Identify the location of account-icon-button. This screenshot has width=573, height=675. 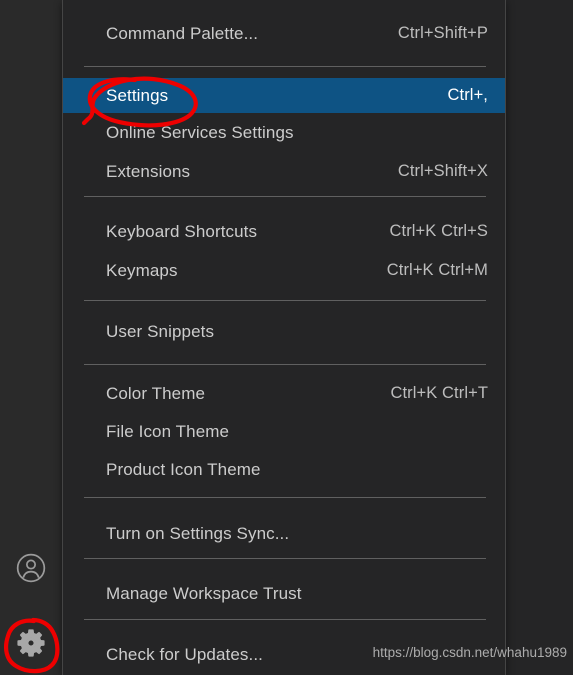
(31, 568).